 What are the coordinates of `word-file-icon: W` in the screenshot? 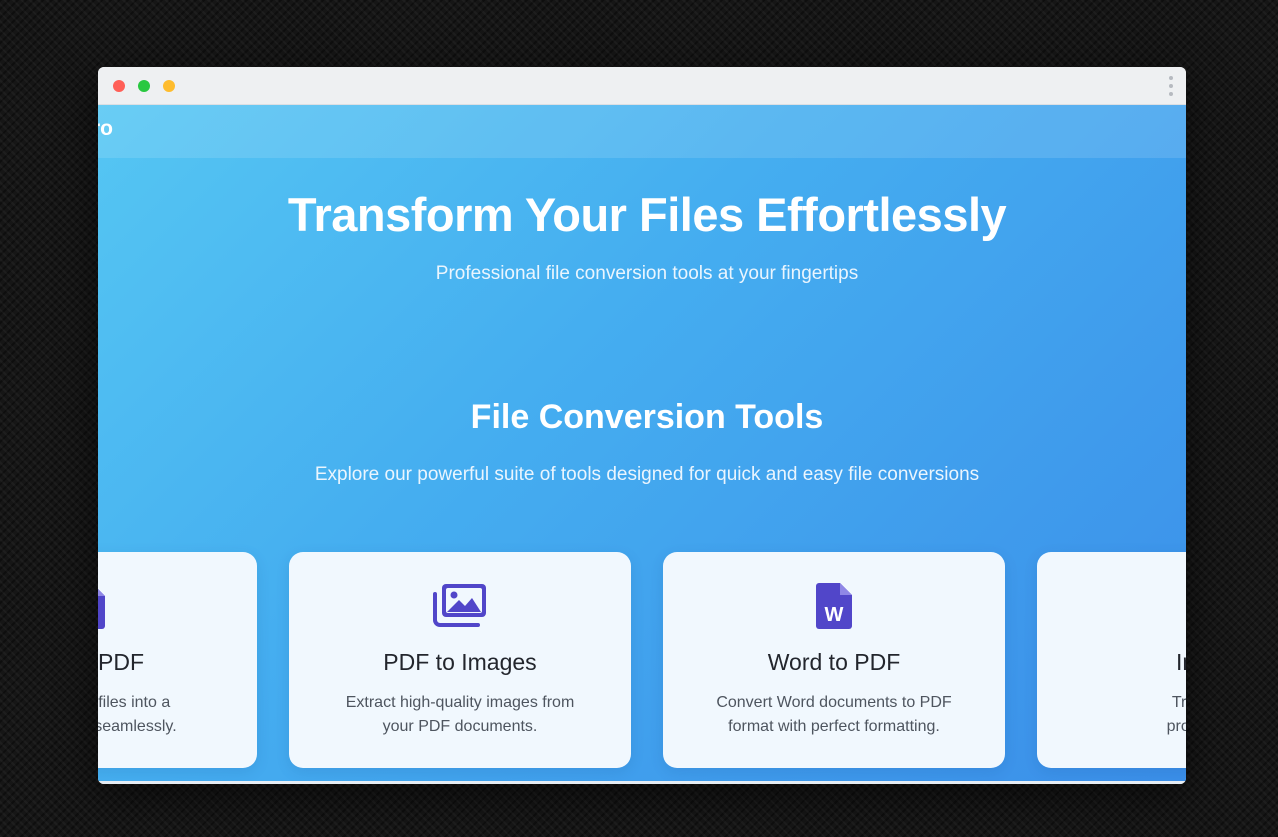 It's located at (834, 606).